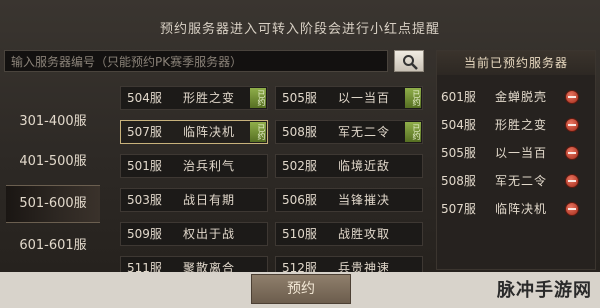 This screenshot has width=600, height=308. What do you see at coordinates (209, 166) in the screenshot?
I see `server-name: 治兵利气` at bounding box center [209, 166].